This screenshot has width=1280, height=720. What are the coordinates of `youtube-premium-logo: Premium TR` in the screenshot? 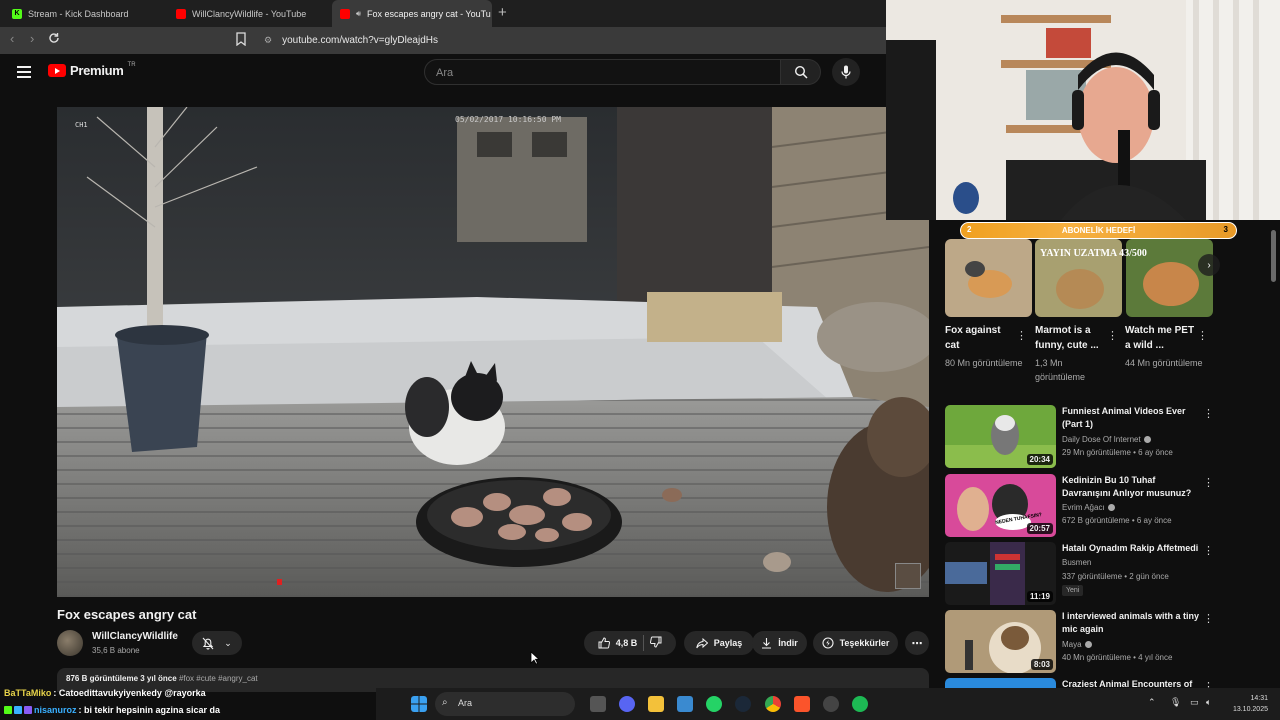 It's located at (92, 70).